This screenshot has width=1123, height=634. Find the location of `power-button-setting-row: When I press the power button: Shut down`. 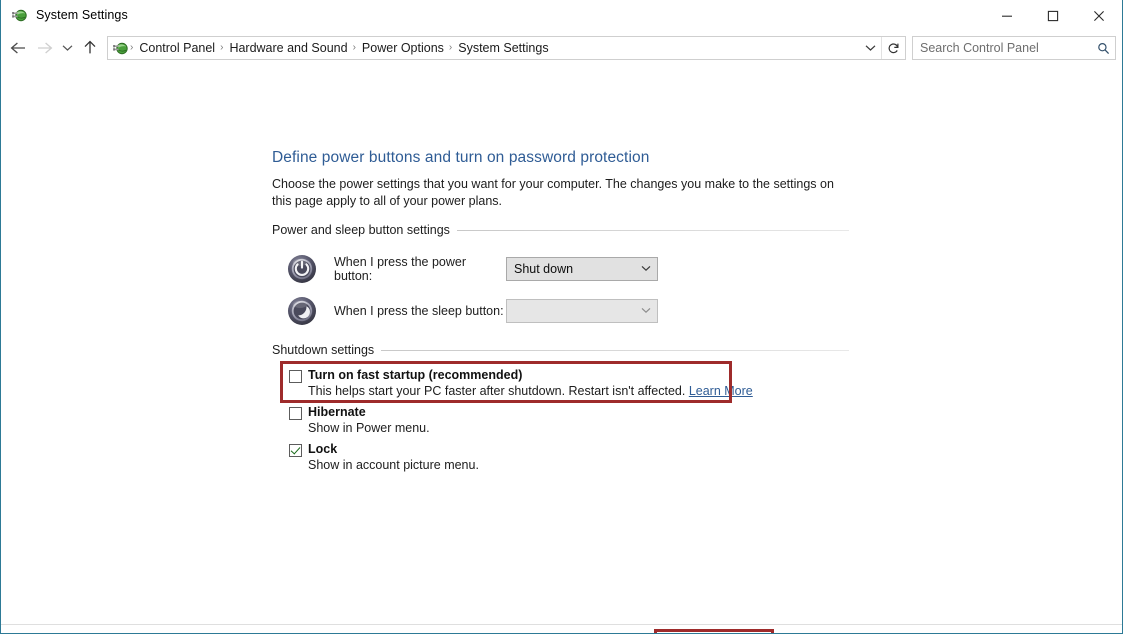

power-button-setting-row: When I press the power button: Shut down is located at coordinates (472, 269).